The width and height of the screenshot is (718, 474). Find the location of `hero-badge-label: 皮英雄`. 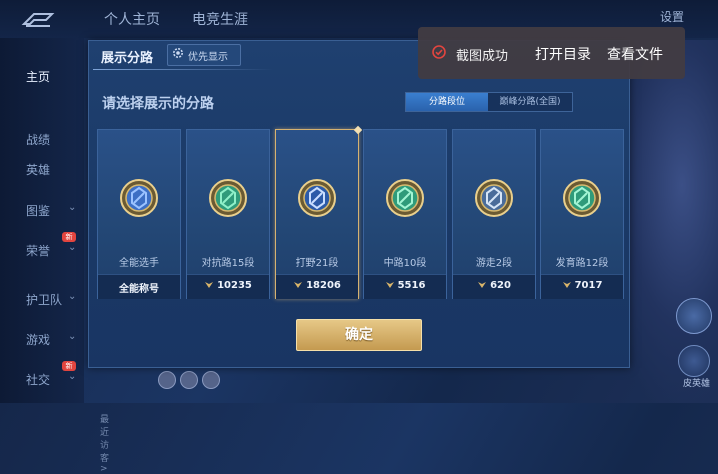

hero-badge-label: 皮英雄 is located at coordinates (696, 384).